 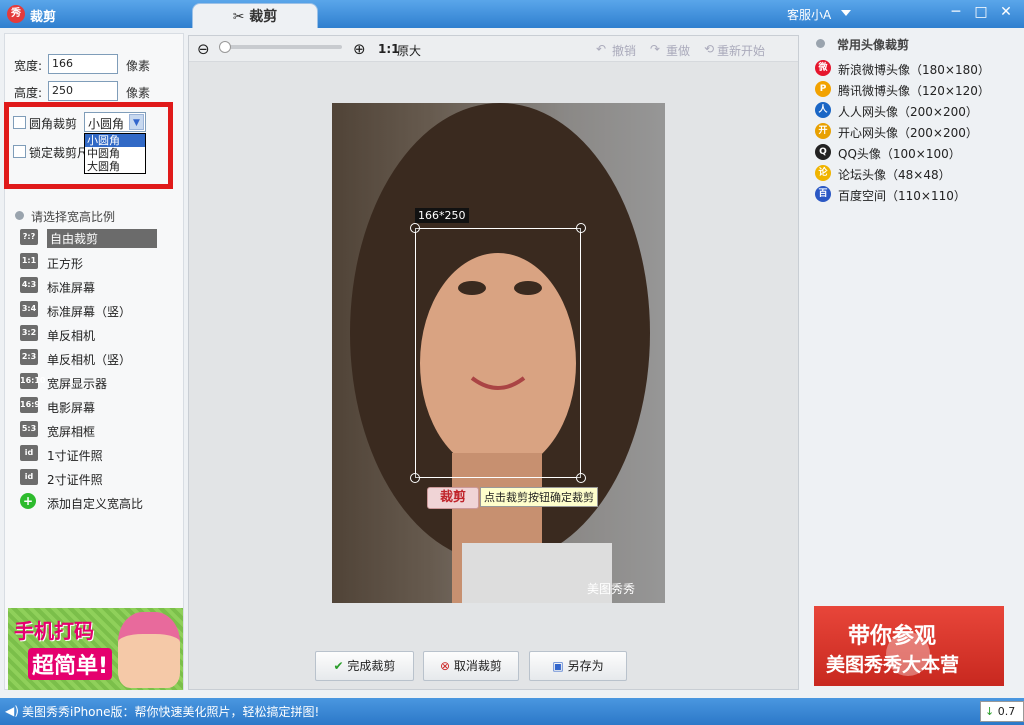 I want to click on zoom-in-icon: ⊕, so click(x=359, y=49).